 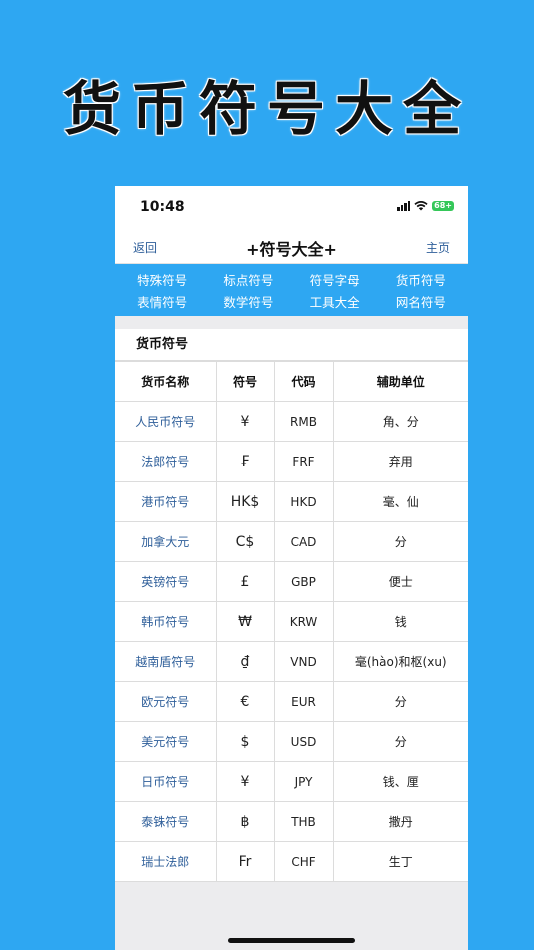 I want to click on column-header-subunit: 辅助单位, so click(x=400, y=381).